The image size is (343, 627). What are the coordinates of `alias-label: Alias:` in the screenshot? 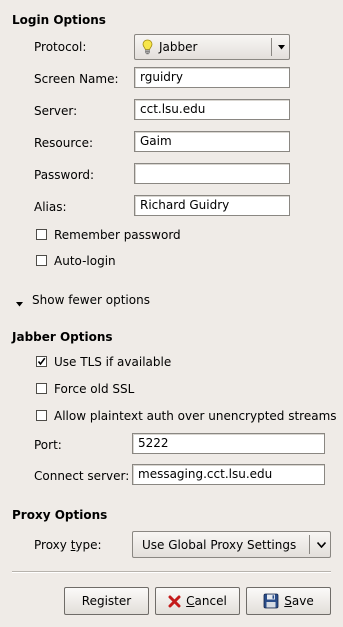 It's located at (50, 207).